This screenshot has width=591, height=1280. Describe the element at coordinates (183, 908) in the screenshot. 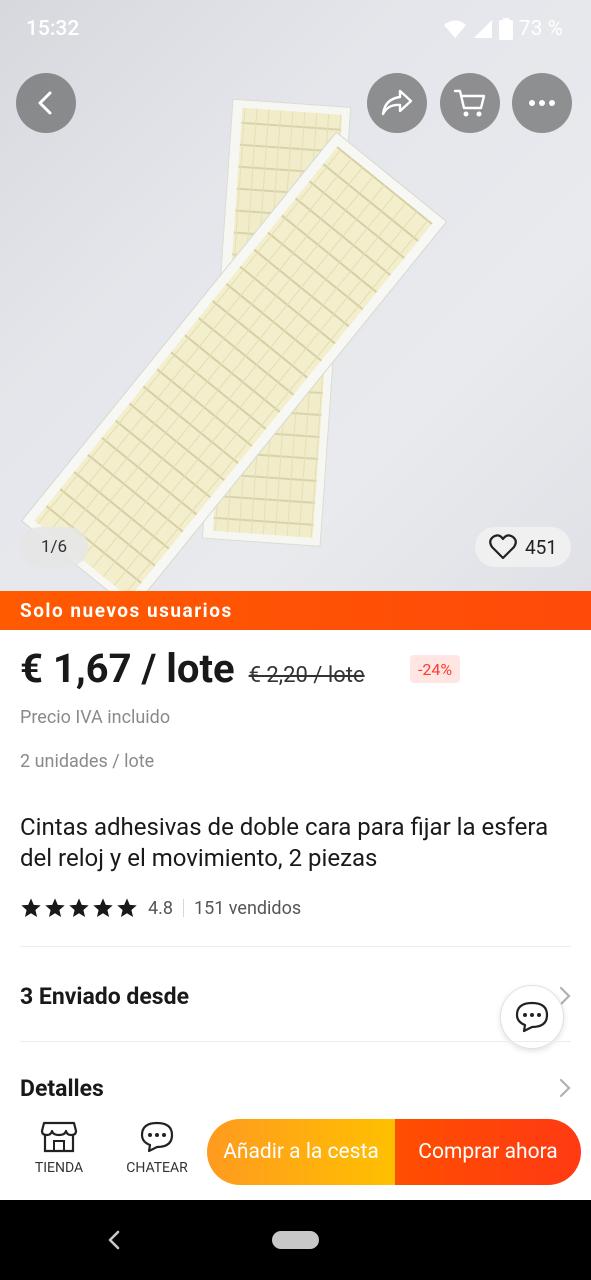

I see `rating-separator` at that location.